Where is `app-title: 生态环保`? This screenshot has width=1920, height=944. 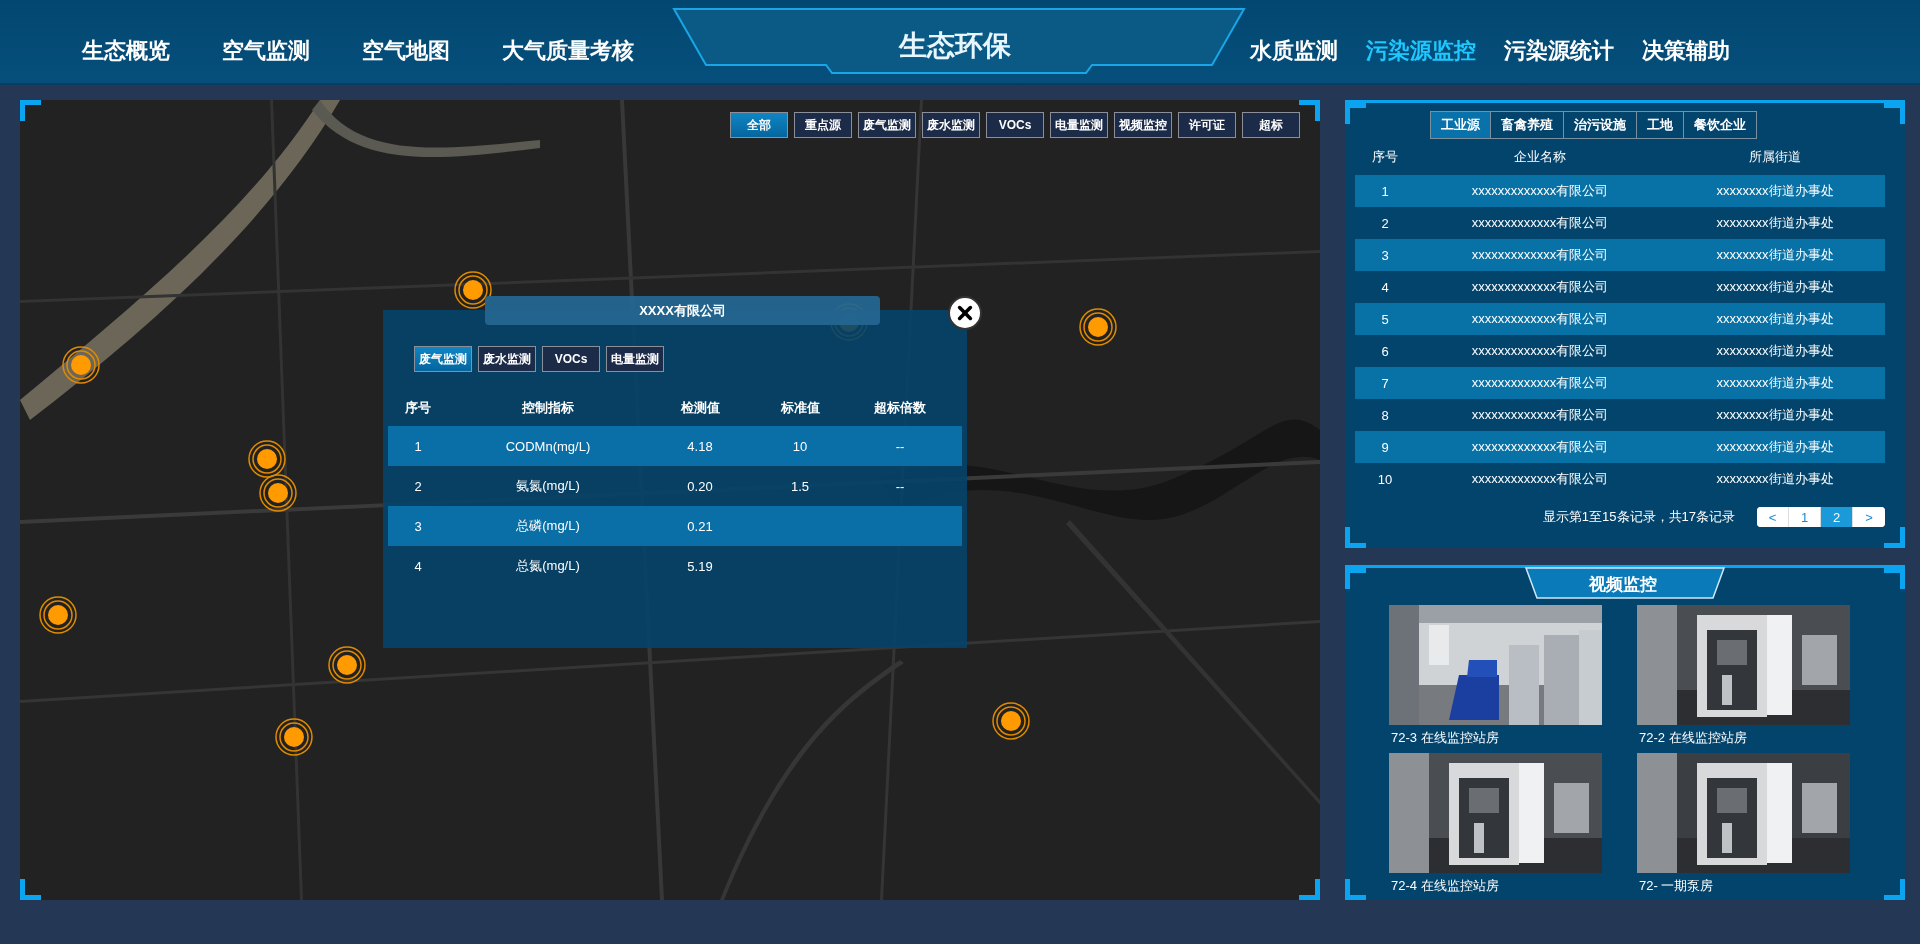 app-title: 生态环保 is located at coordinates (955, 46).